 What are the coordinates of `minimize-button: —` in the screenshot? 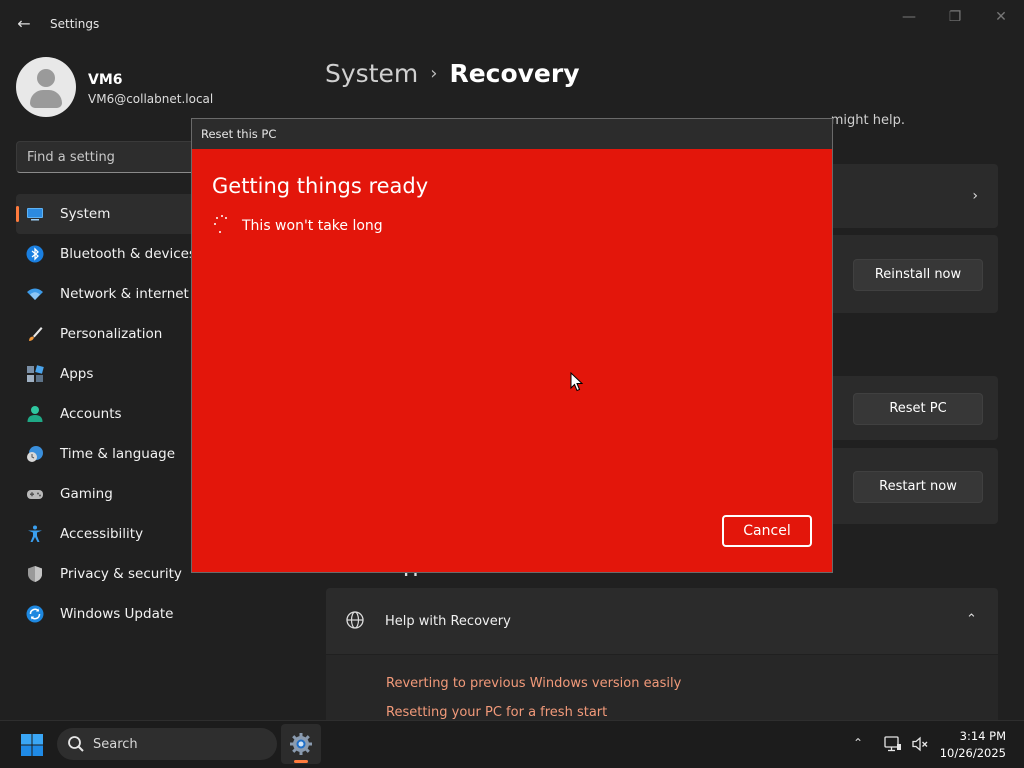 It's located at (909, 17).